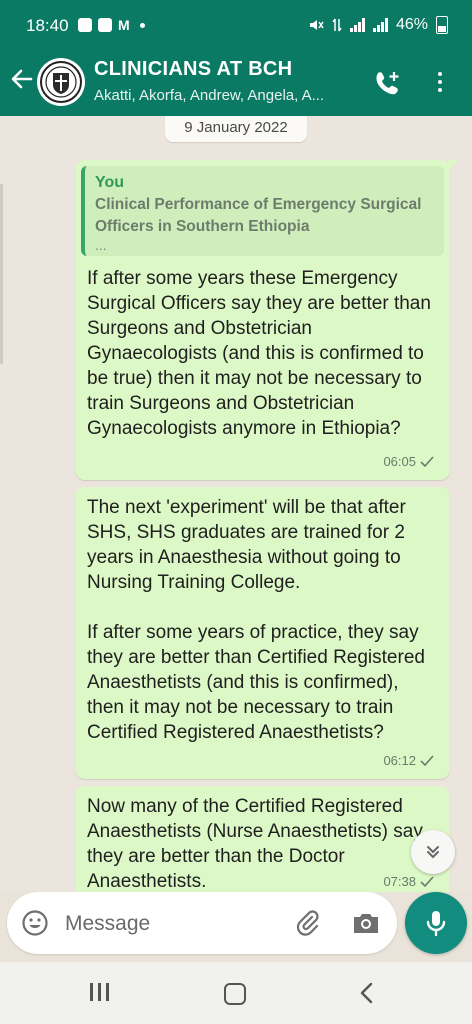 The image size is (472, 1024). I want to click on gallery-notification-icon, so click(85, 25).